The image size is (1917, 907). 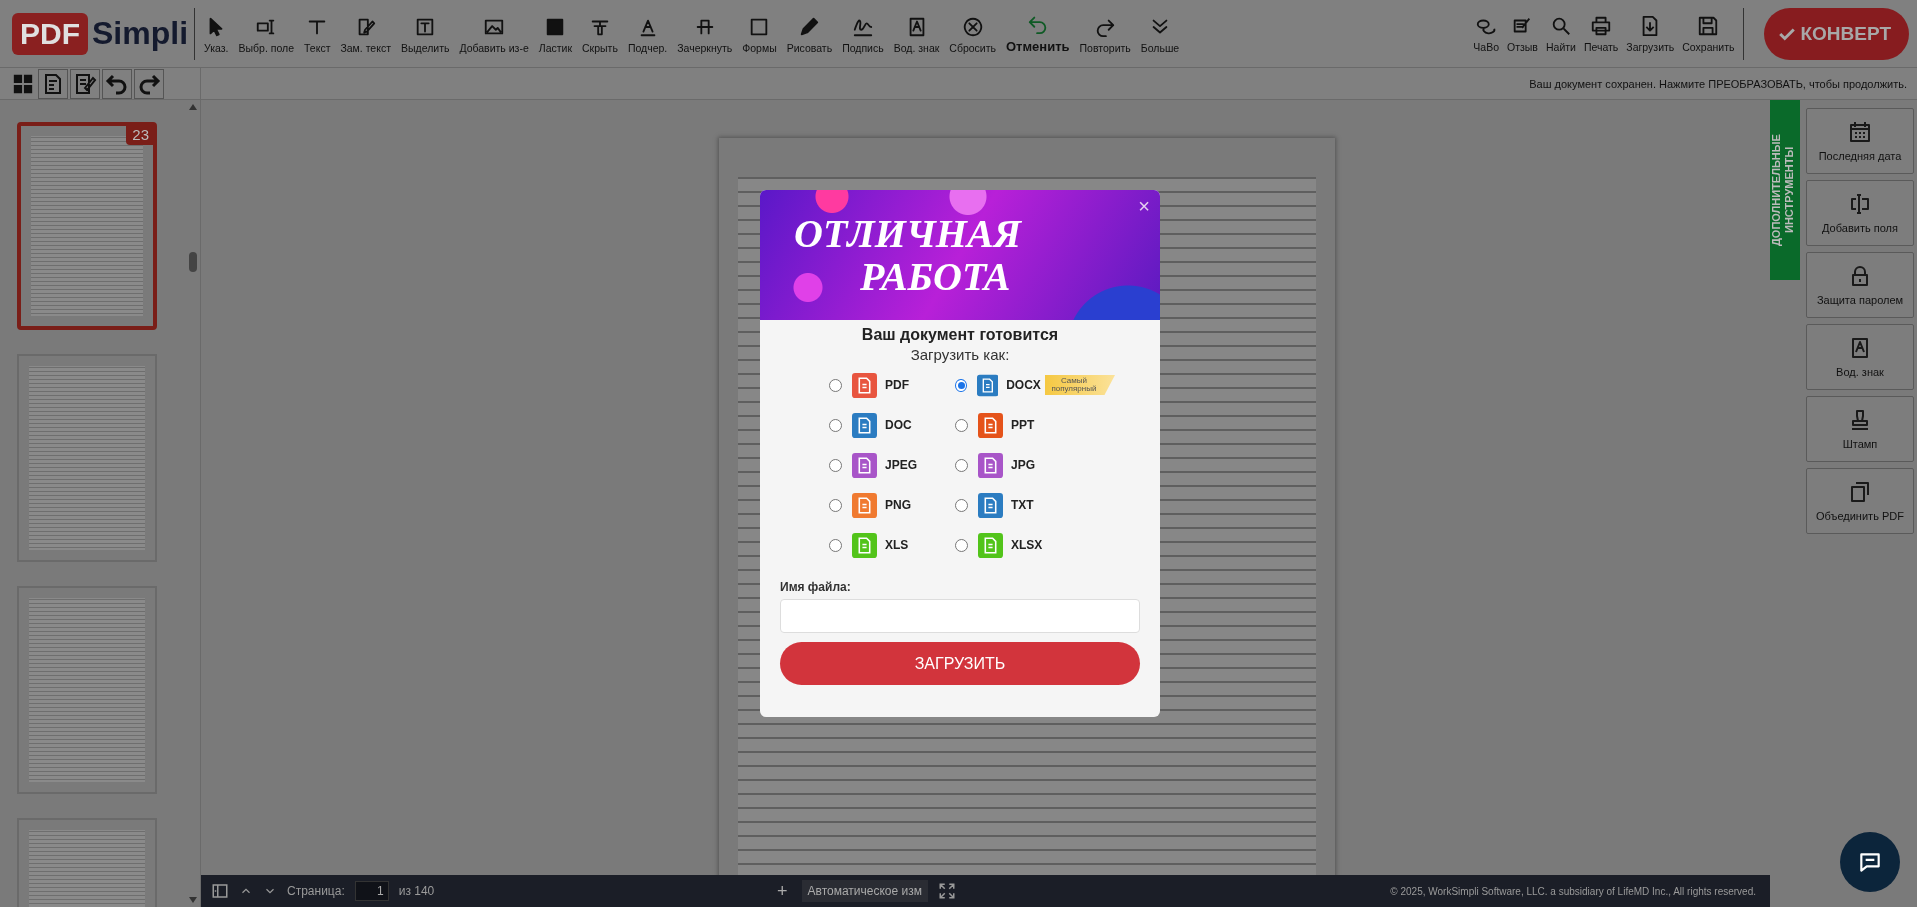 What do you see at coordinates (809, 27) in the screenshot?
I see `pencil-icon` at bounding box center [809, 27].